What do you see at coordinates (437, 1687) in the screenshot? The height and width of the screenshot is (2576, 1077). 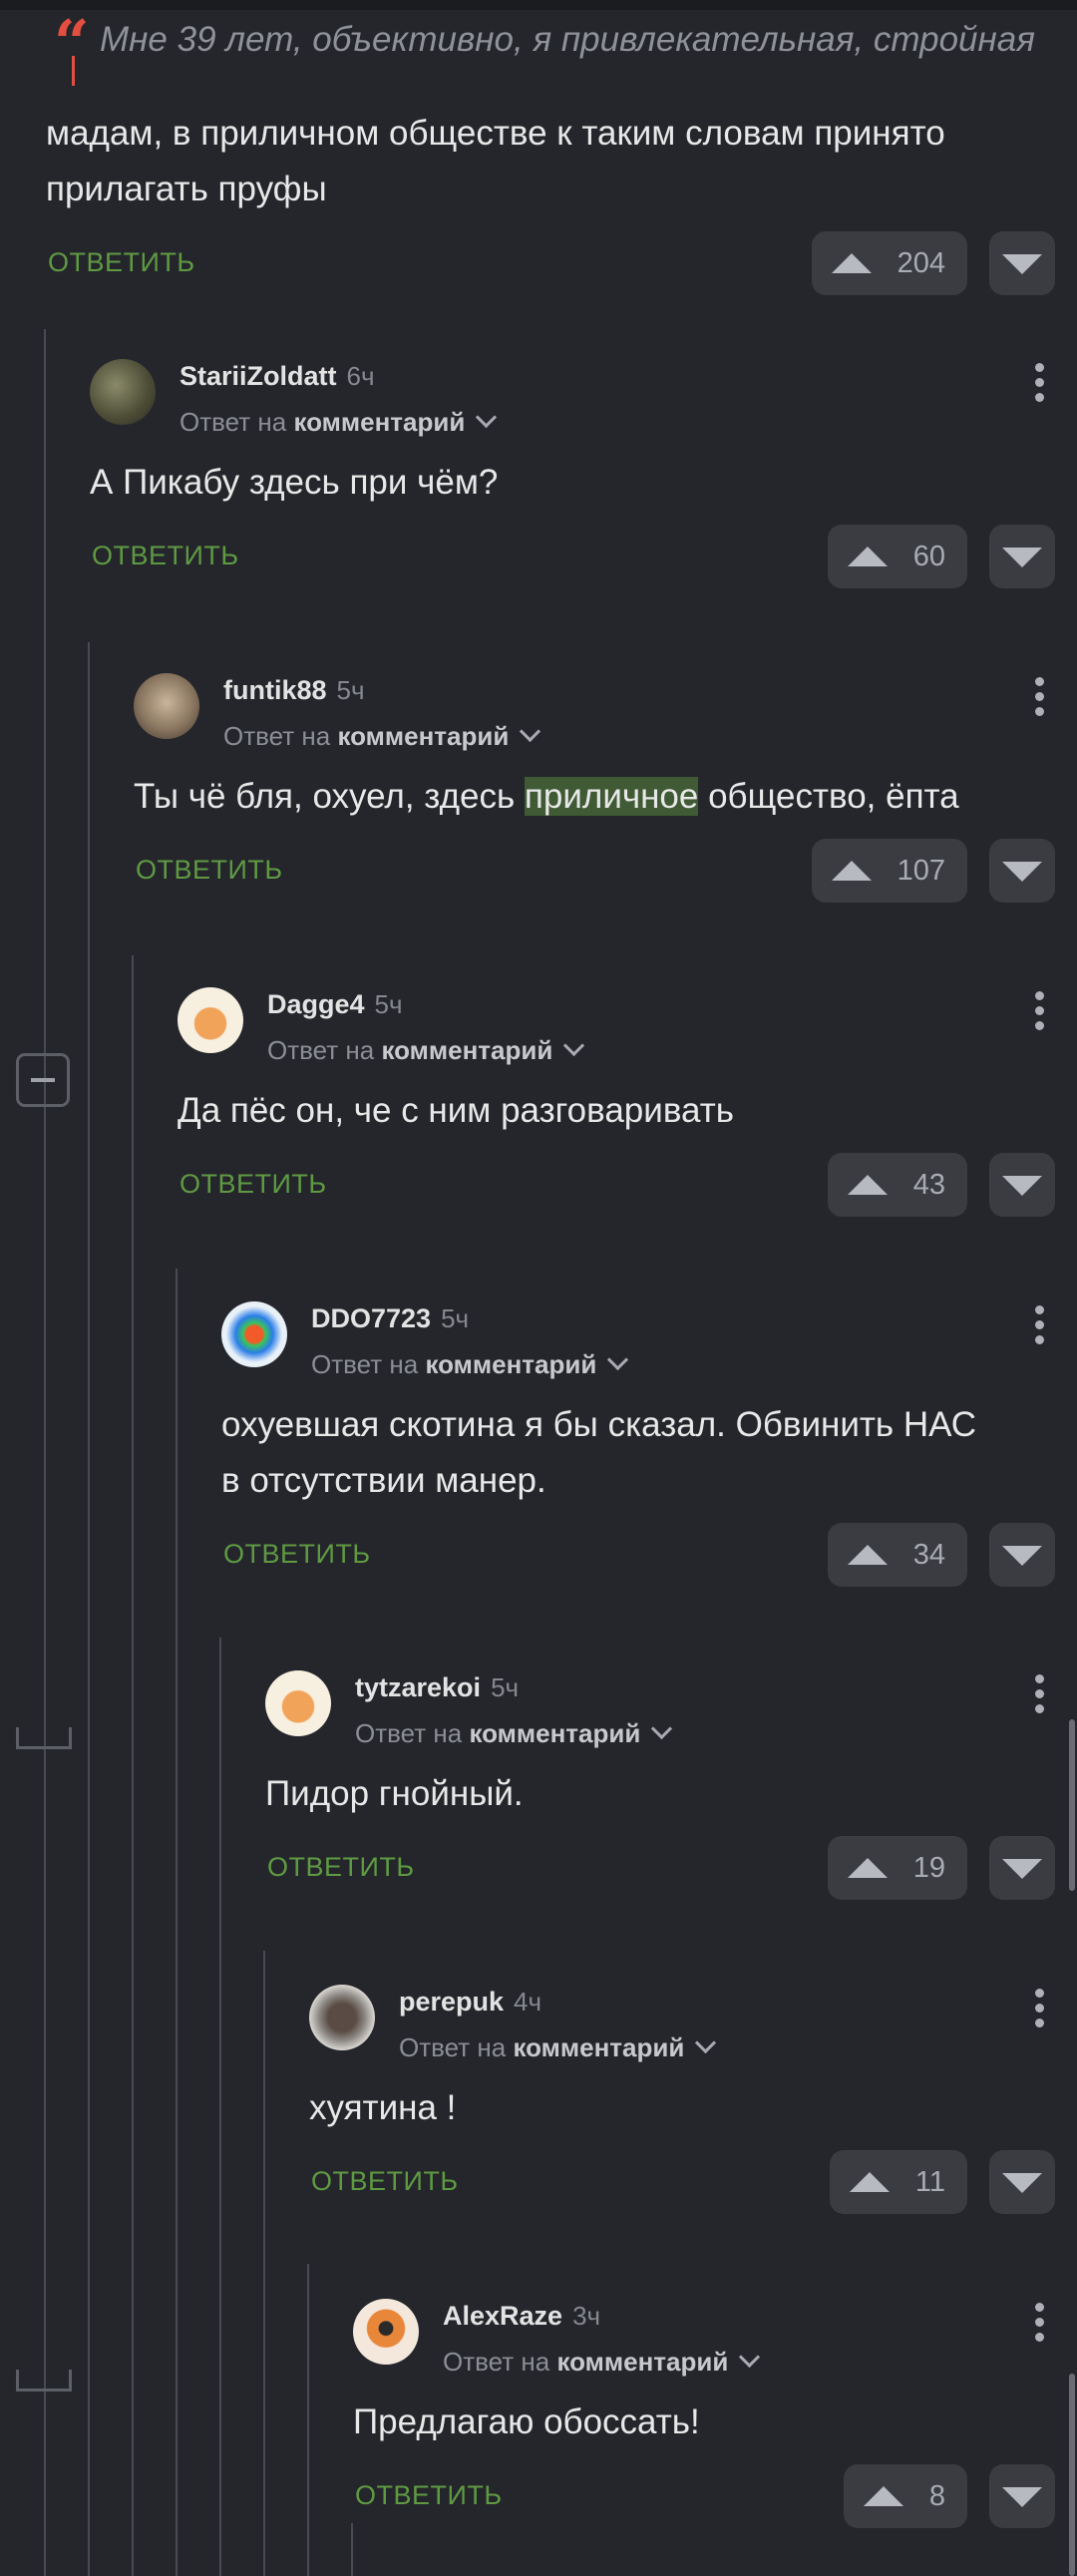 I see `username: tytzarekoi 5ч` at bounding box center [437, 1687].